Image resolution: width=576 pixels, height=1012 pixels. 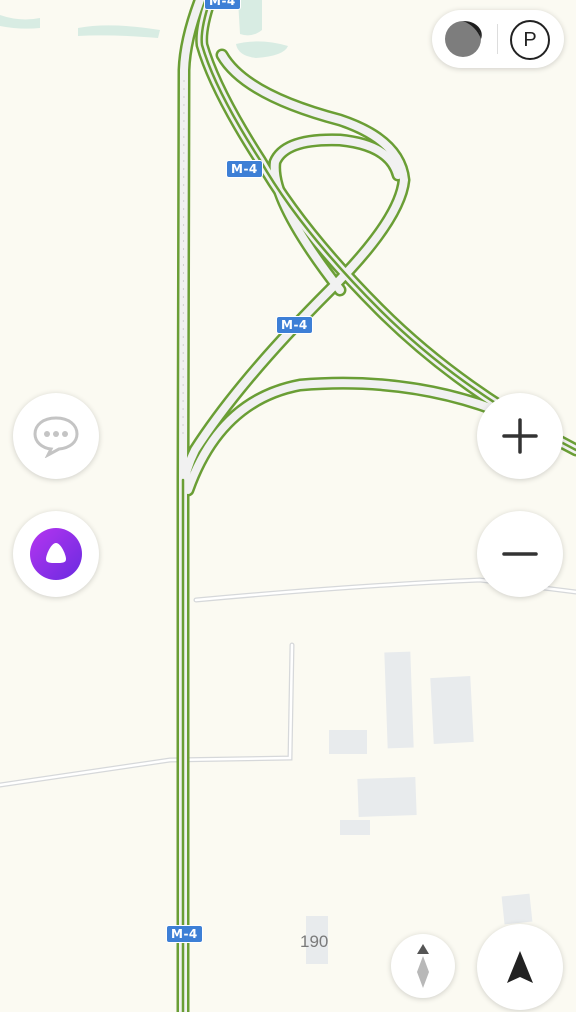 I want to click on parking-button: P, so click(x=530, y=40).